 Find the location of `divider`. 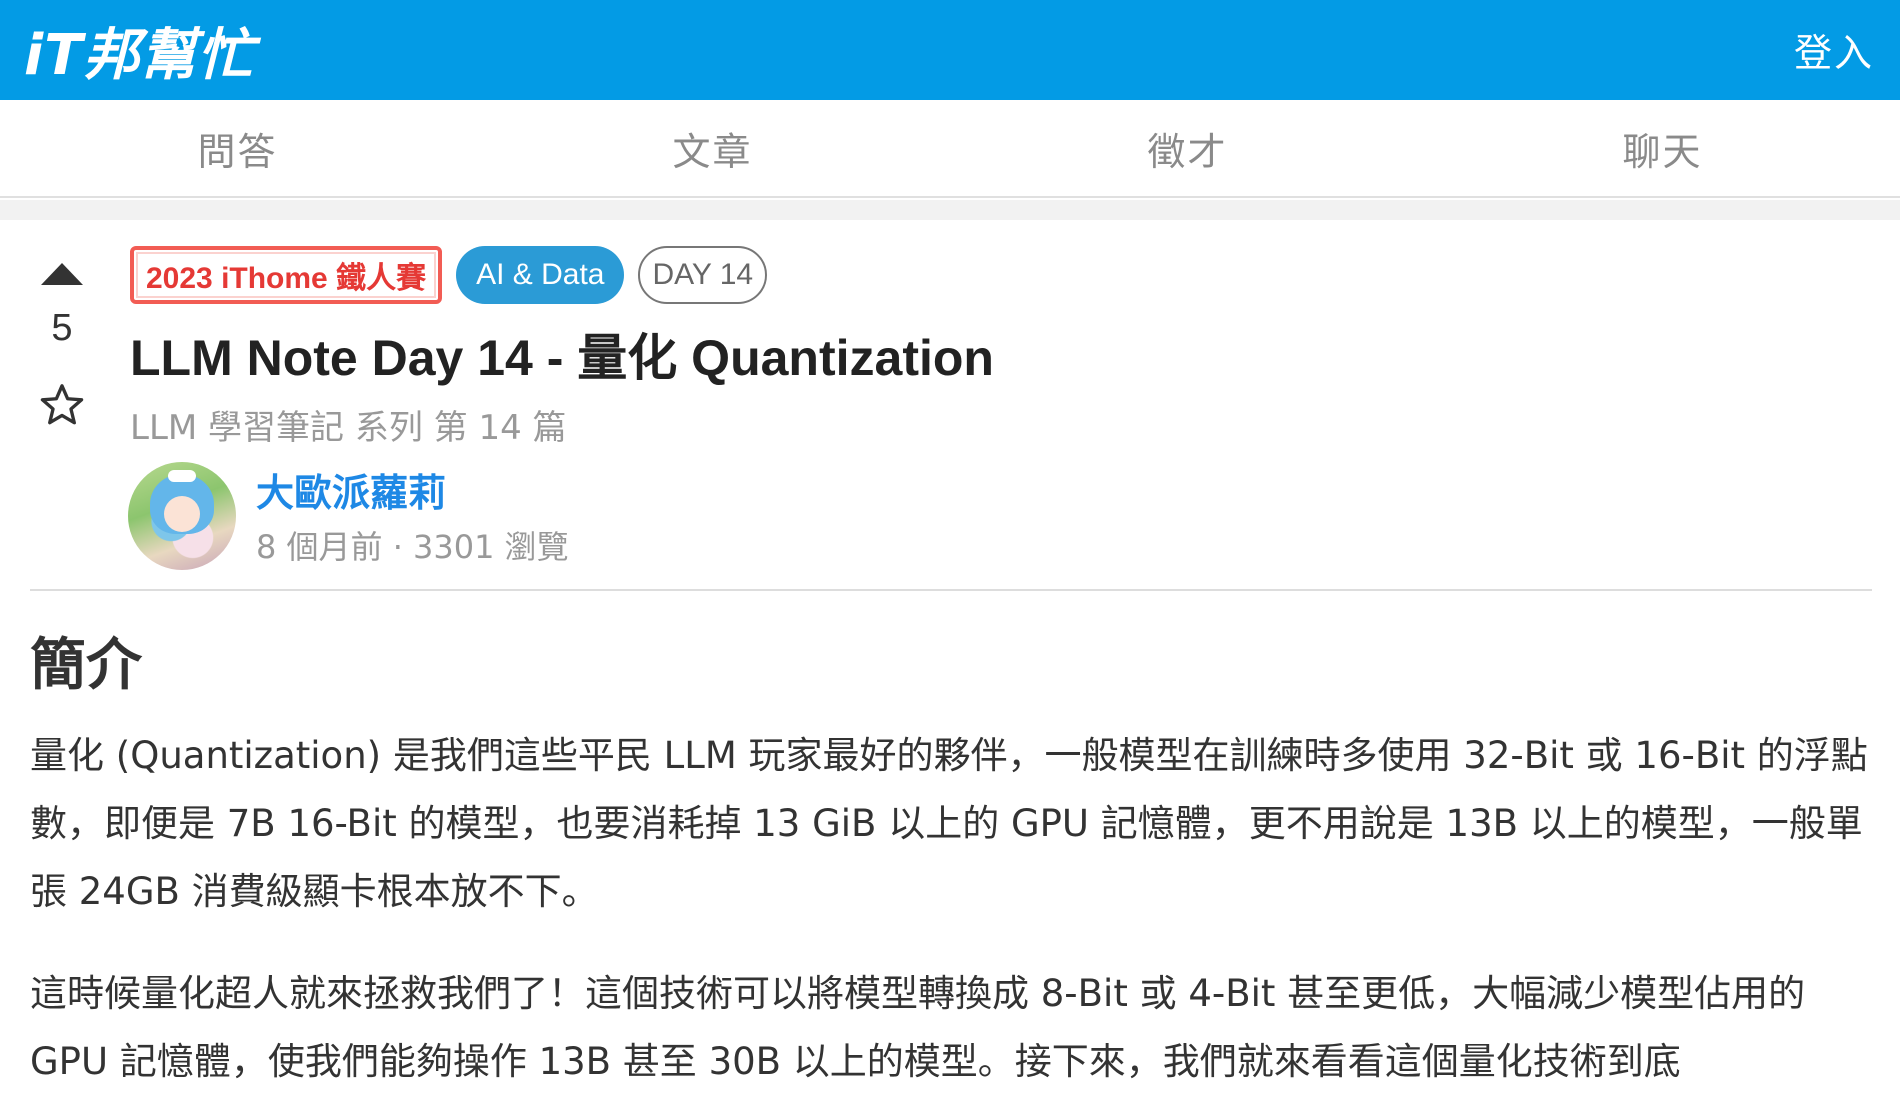

divider is located at coordinates (951, 590).